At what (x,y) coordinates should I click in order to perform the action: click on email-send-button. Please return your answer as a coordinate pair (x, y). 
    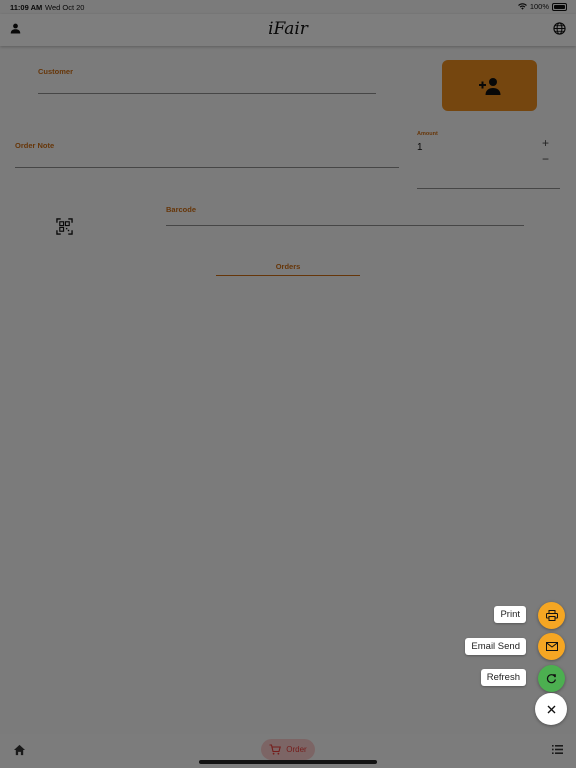
    Looking at the image, I should click on (551, 646).